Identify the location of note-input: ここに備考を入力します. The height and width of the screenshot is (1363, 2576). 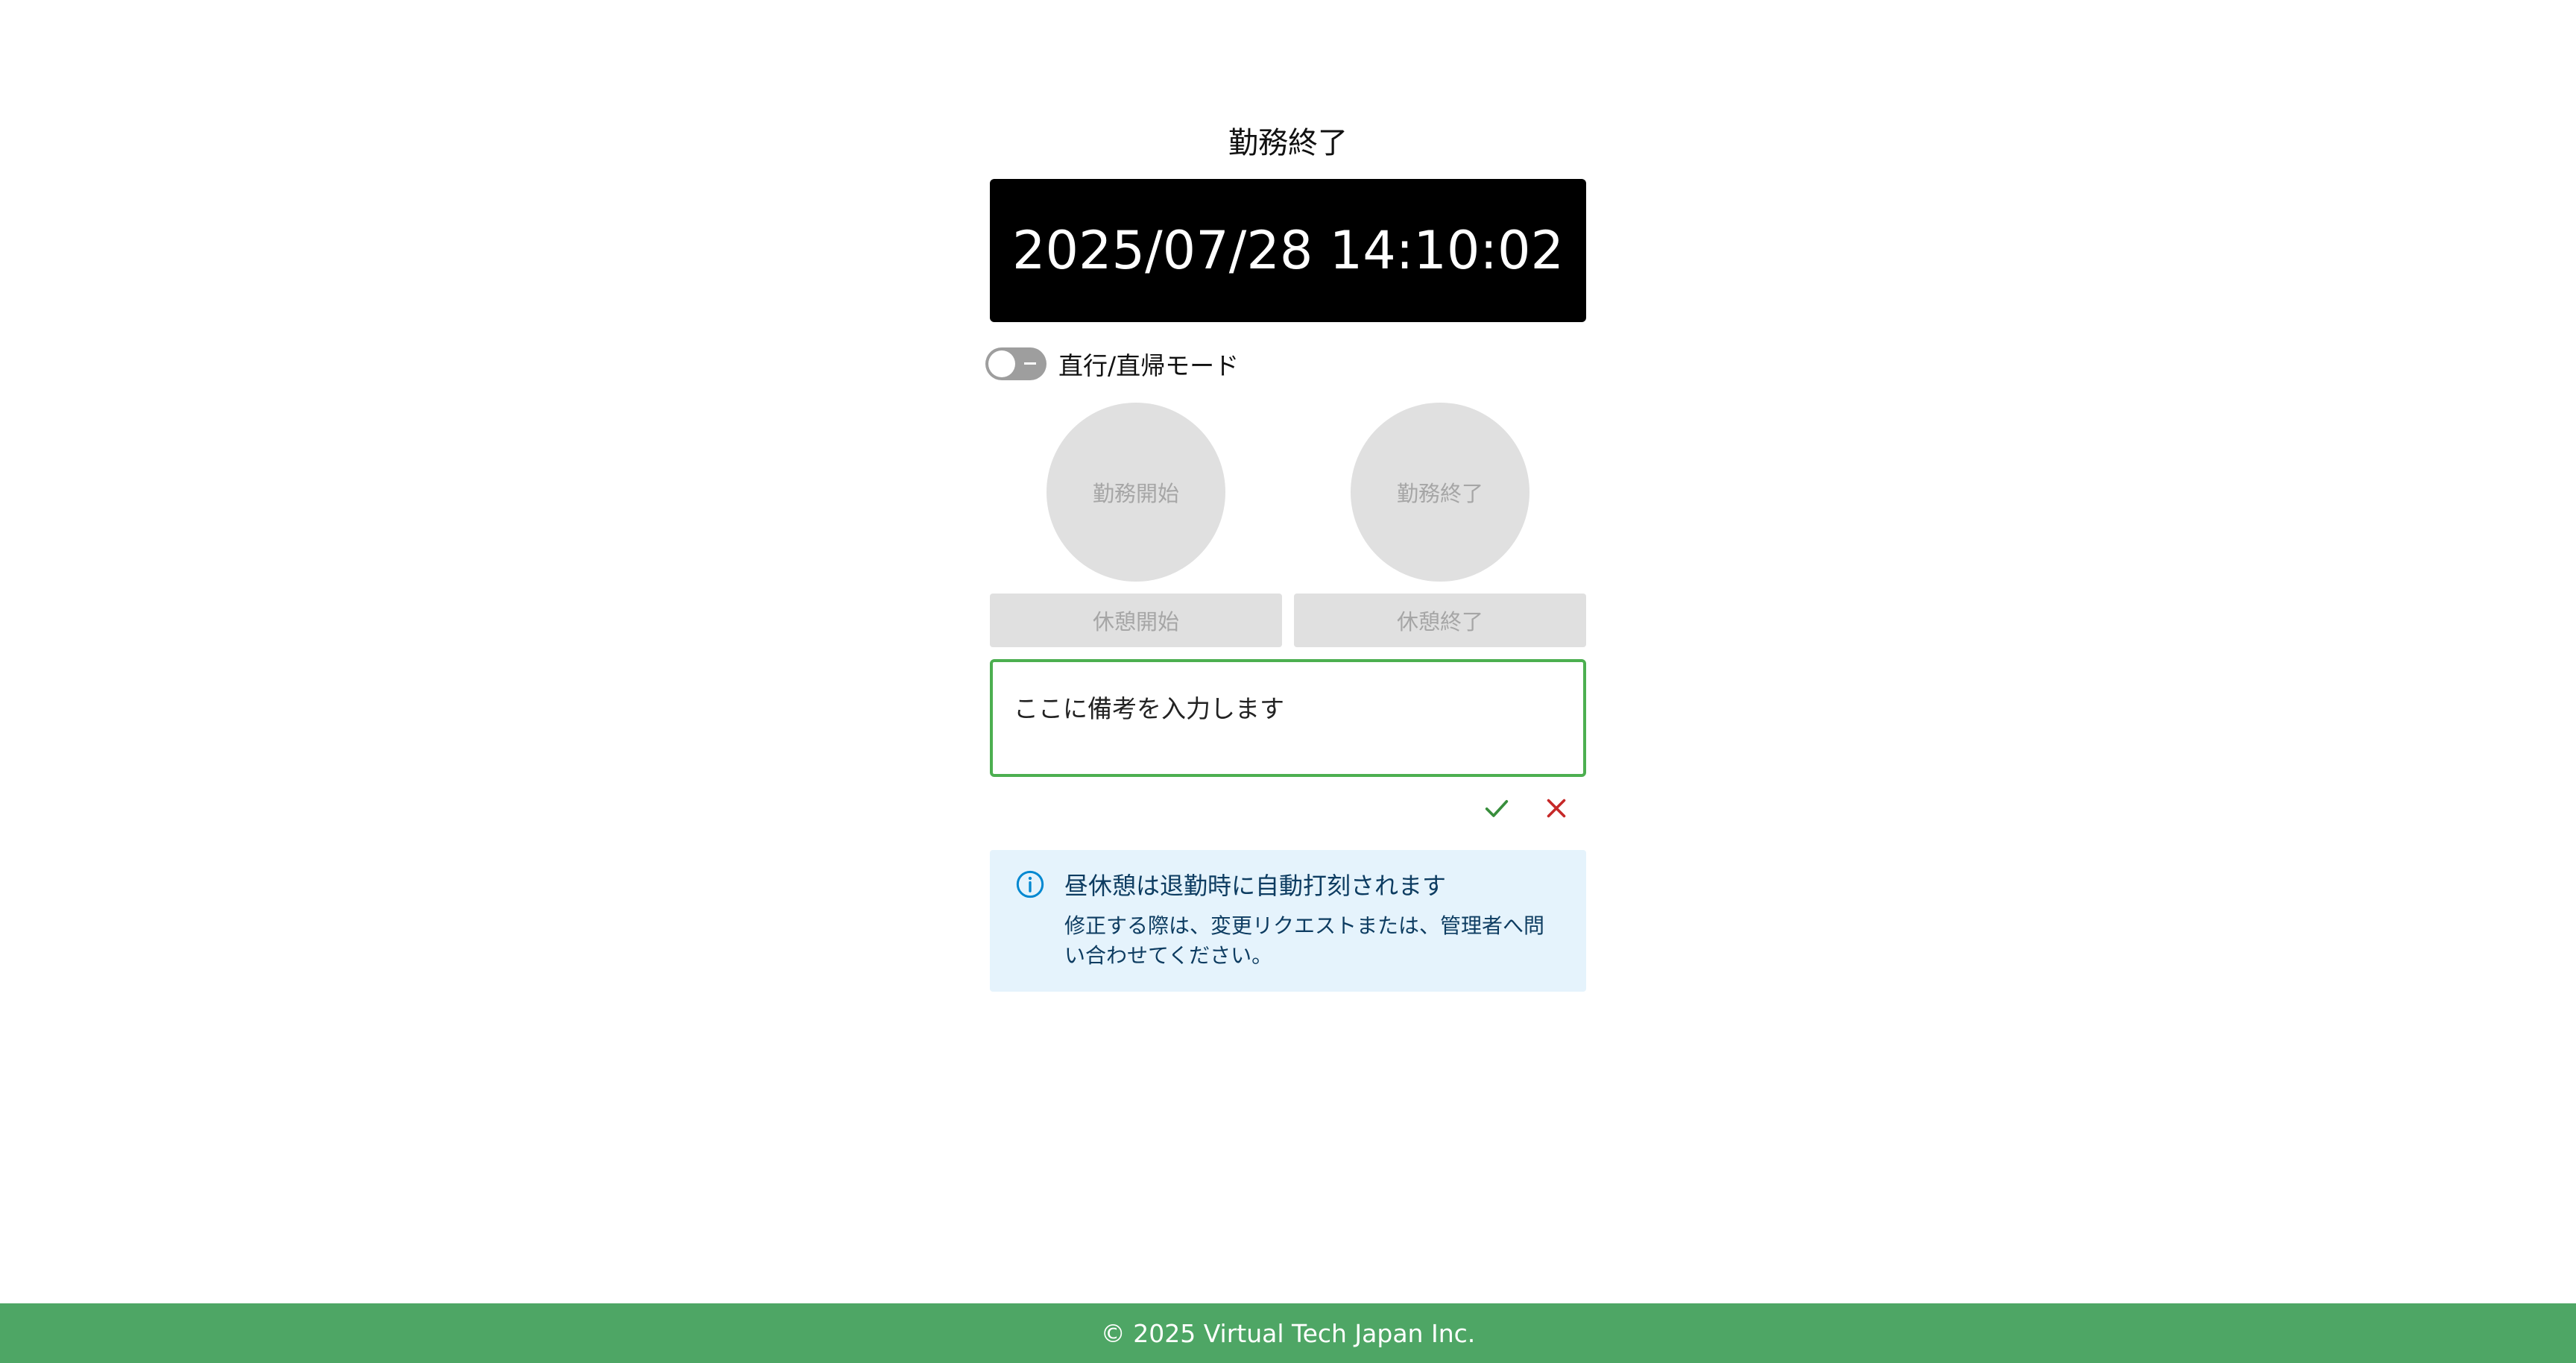
(1288, 718).